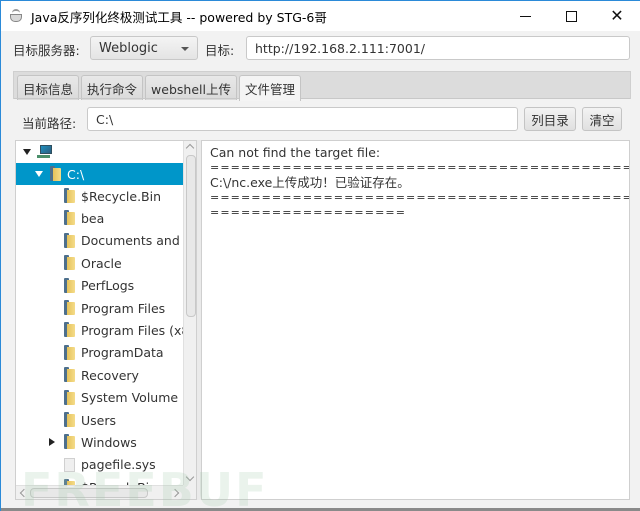 This screenshot has height=511, width=640. I want to click on maximize-button, so click(571, 16).